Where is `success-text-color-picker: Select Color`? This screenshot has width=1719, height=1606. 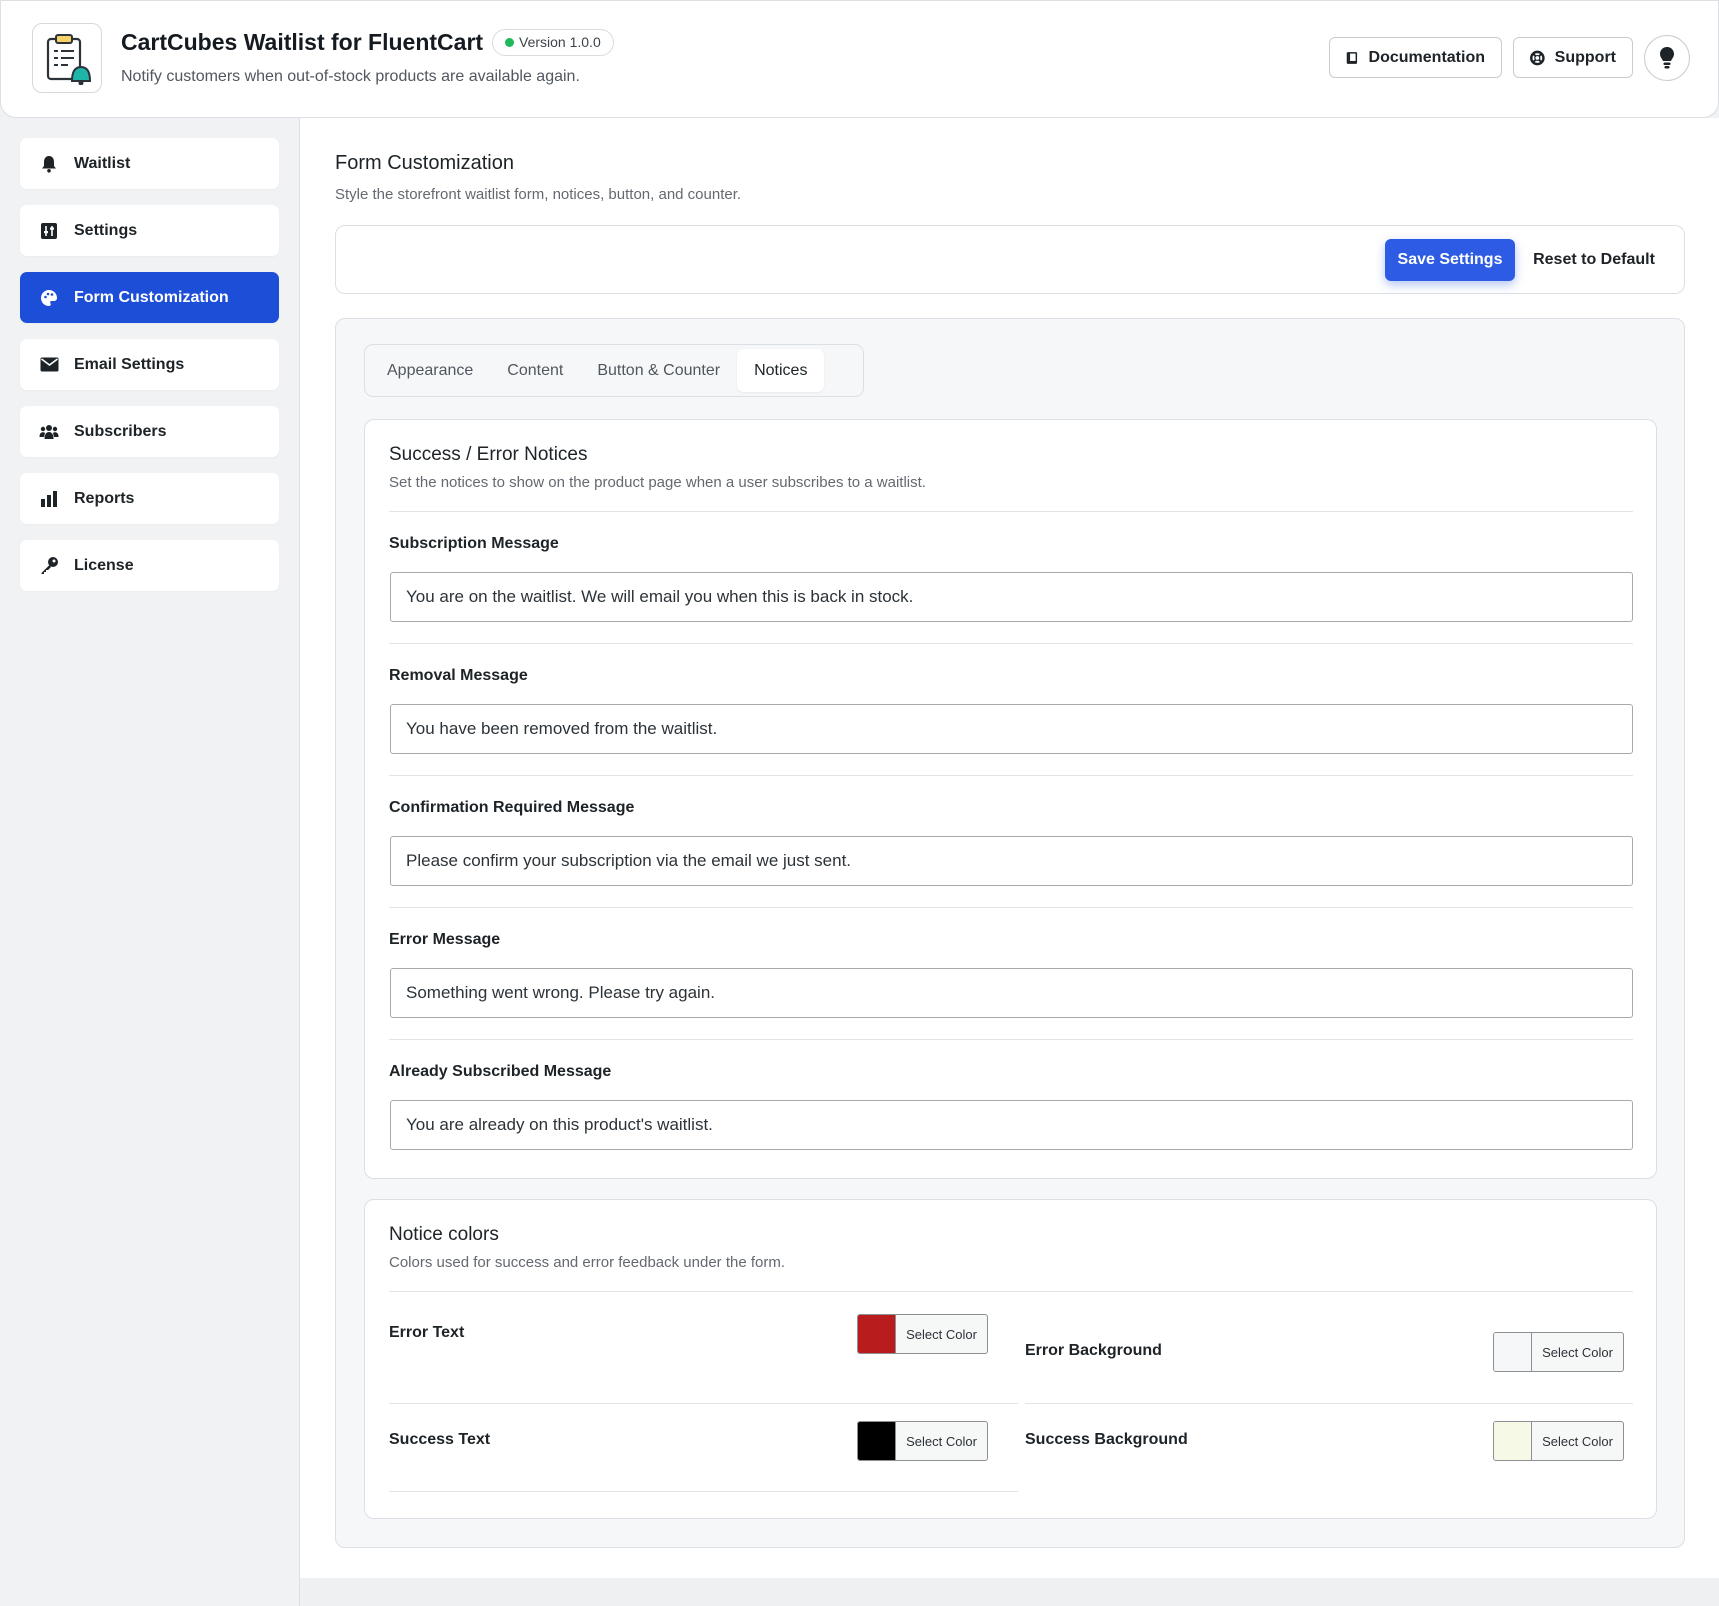
success-text-color-picker: Select Color is located at coordinates (922, 1441).